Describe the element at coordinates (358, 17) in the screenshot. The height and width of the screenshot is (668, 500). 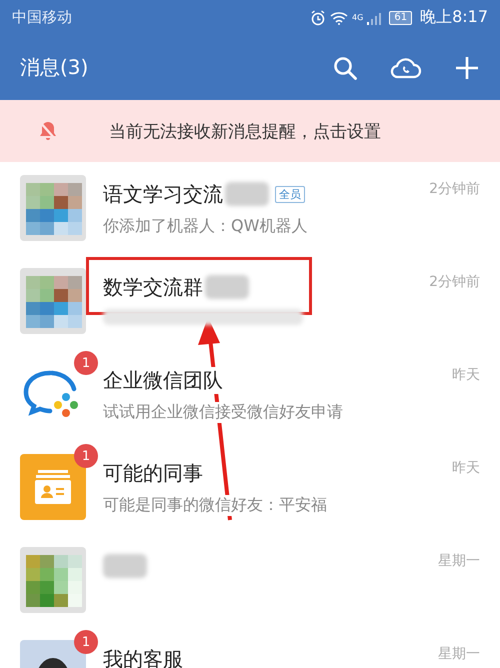
I see `network-label: 4G` at that location.